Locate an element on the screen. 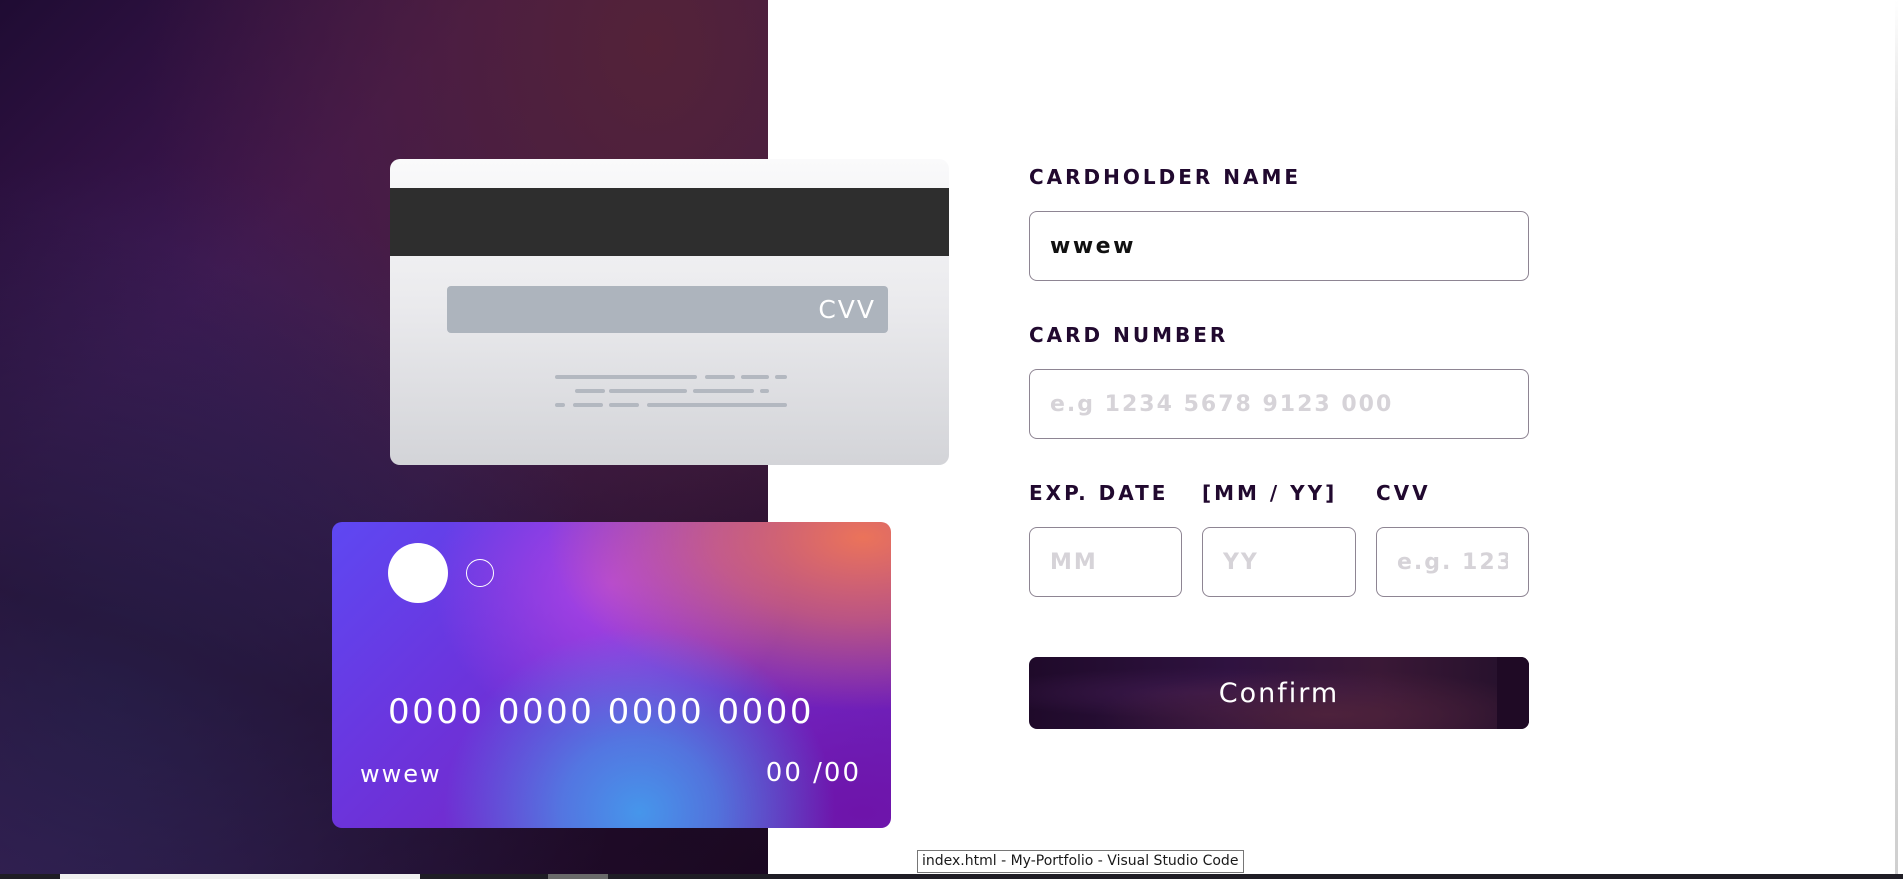 The width and height of the screenshot is (1903, 879). confirm-button-label: Confirm is located at coordinates (1279, 693).